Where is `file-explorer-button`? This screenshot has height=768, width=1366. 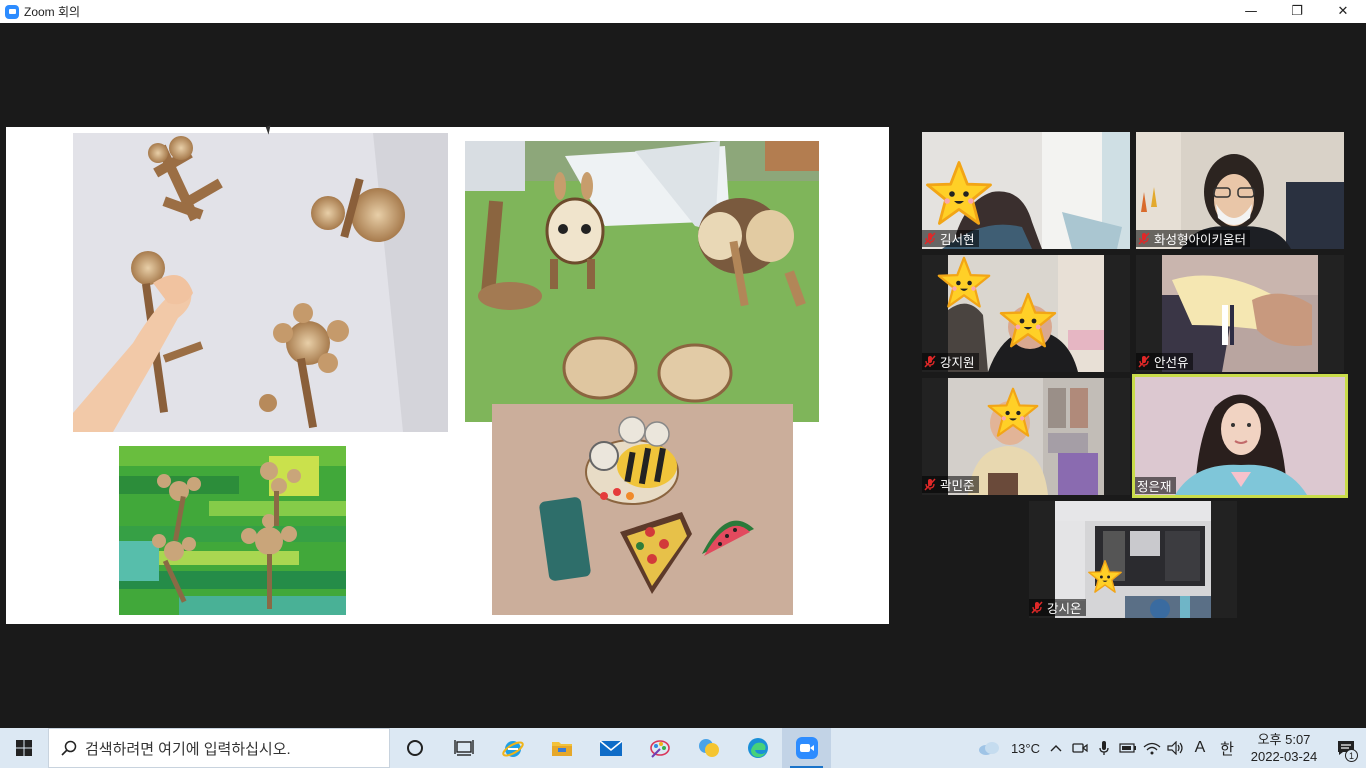
file-explorer-button is located at coordinates (561, 748).